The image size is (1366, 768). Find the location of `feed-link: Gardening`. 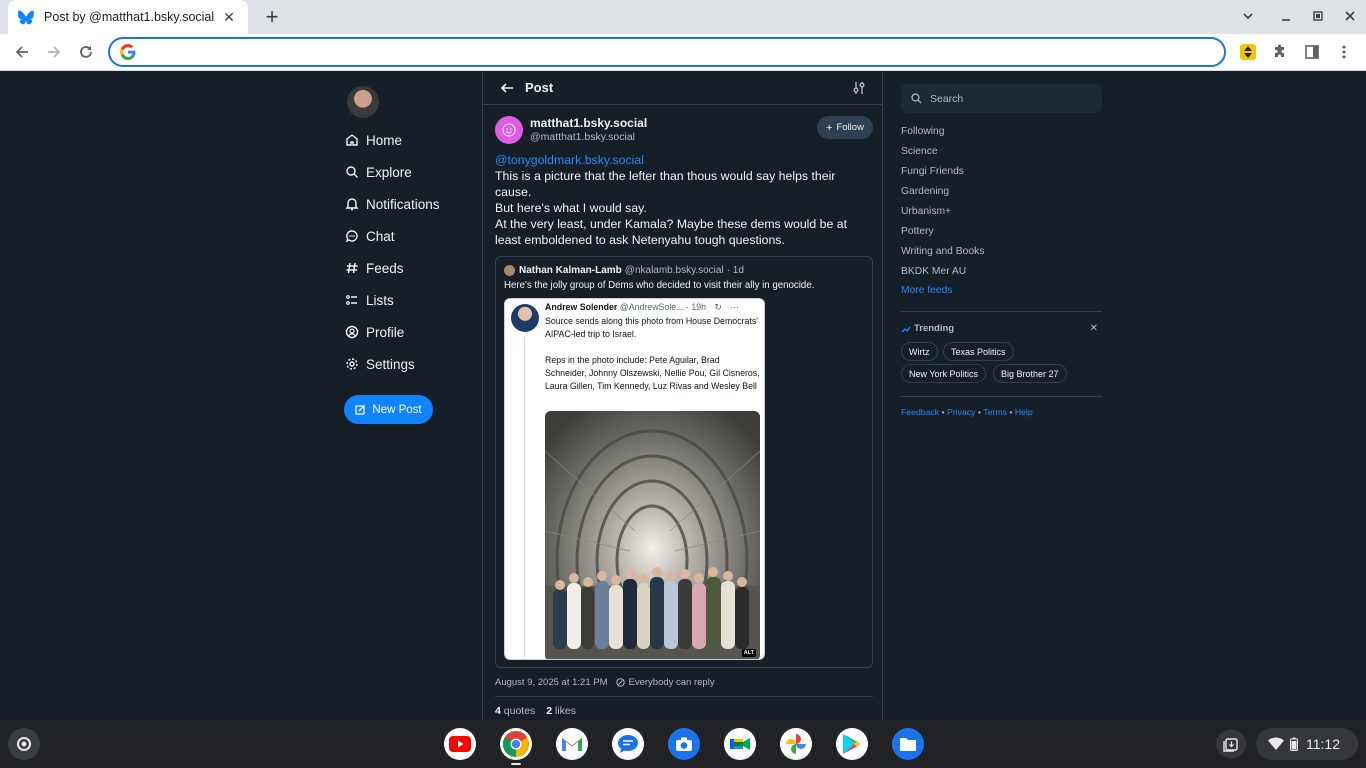

feed-link: Gardening is located at coordinates (925, 191).